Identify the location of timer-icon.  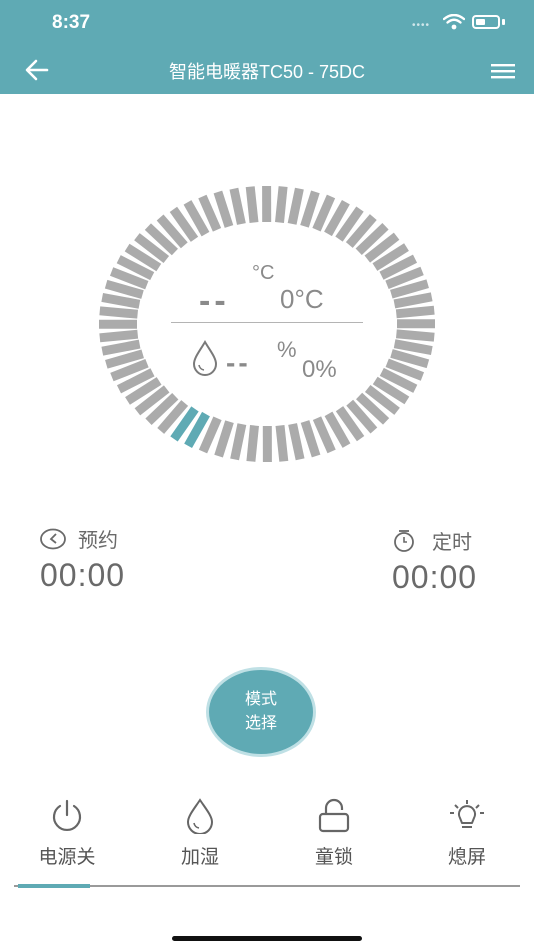
(404, 540).